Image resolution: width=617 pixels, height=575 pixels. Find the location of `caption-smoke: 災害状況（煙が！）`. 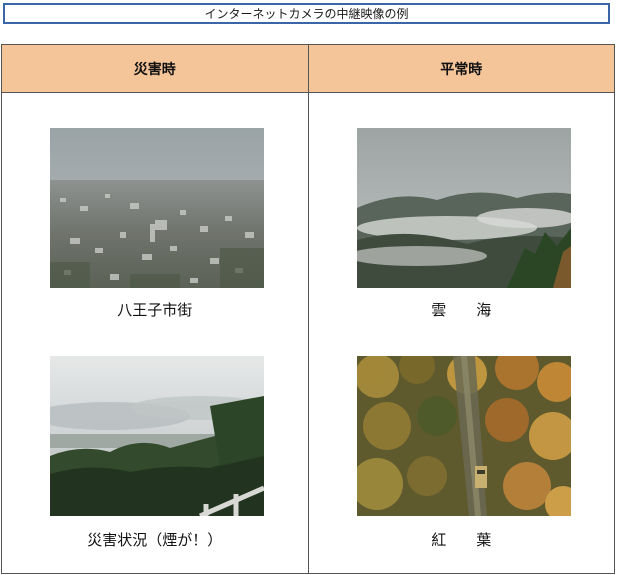

caption-smoke: 災害状況（煙が！） is located at coordinates (155, 540).